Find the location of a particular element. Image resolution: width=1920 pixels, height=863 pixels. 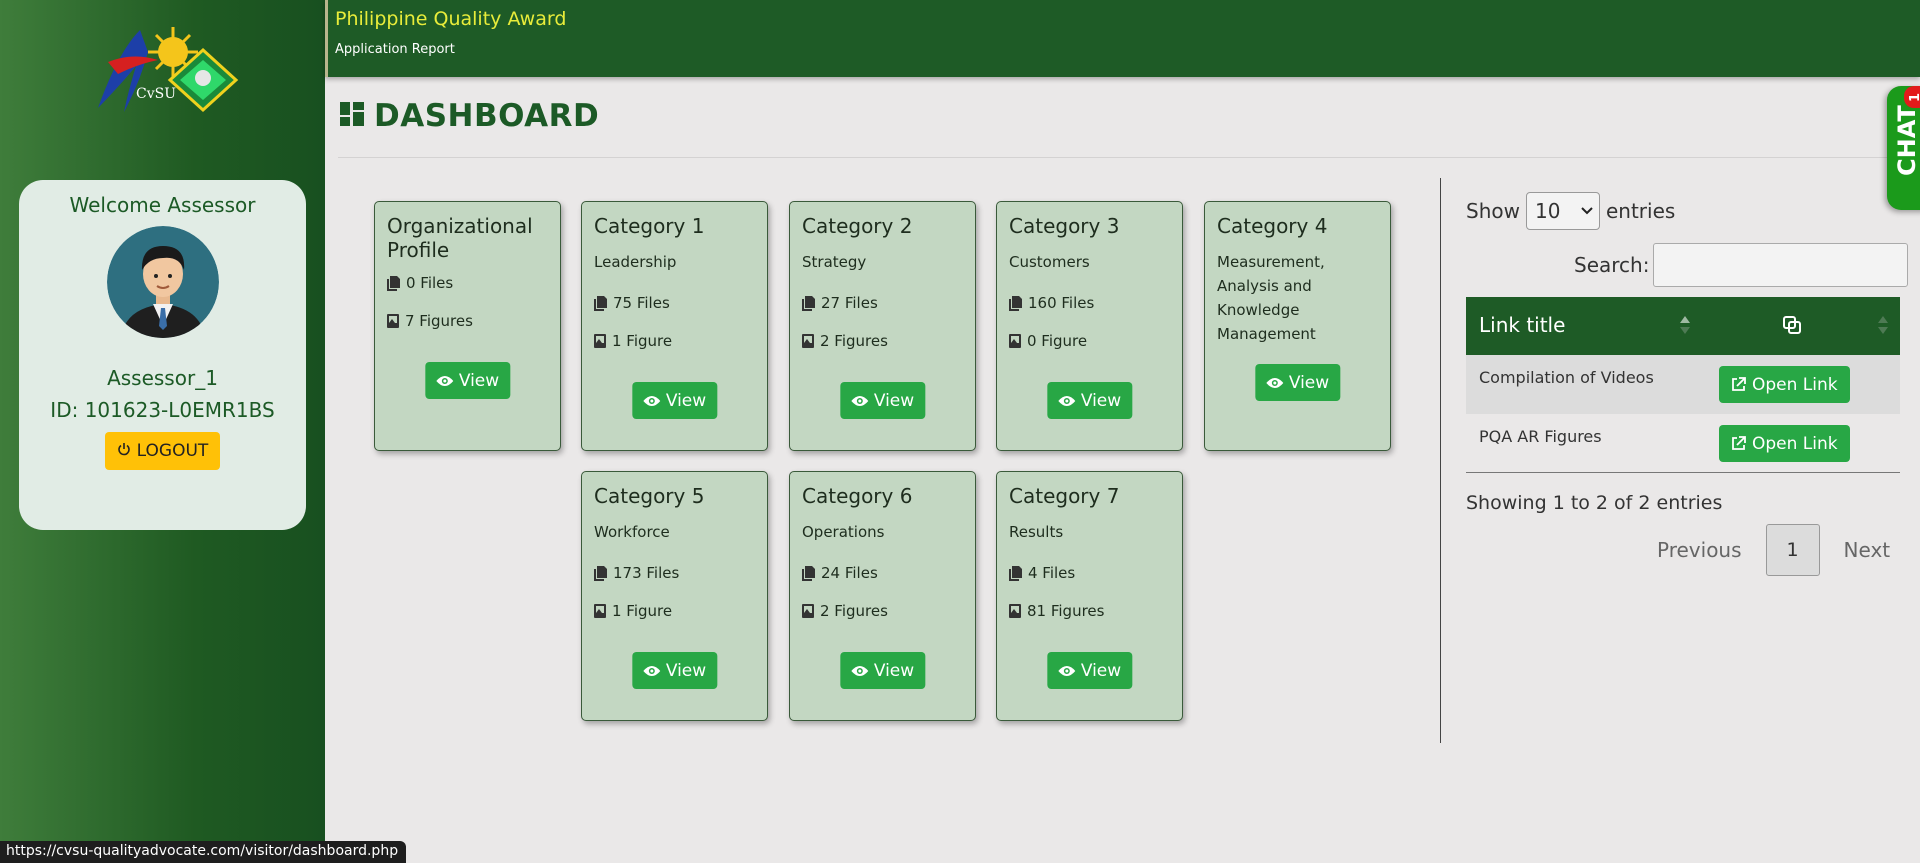

card-title: Category 7 is located at coordinates (1064, 496).